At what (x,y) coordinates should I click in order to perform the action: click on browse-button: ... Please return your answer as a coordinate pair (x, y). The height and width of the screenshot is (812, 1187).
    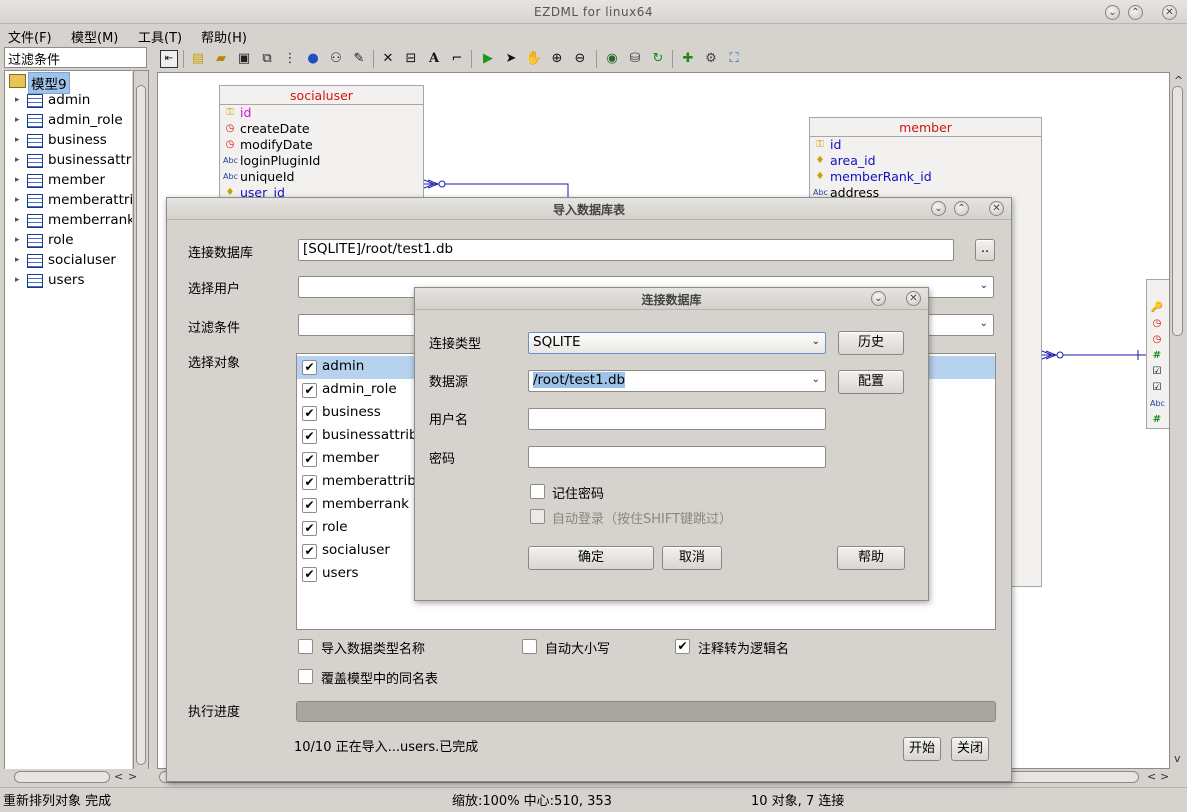
    Looking at the image, I should click on (985, 250).